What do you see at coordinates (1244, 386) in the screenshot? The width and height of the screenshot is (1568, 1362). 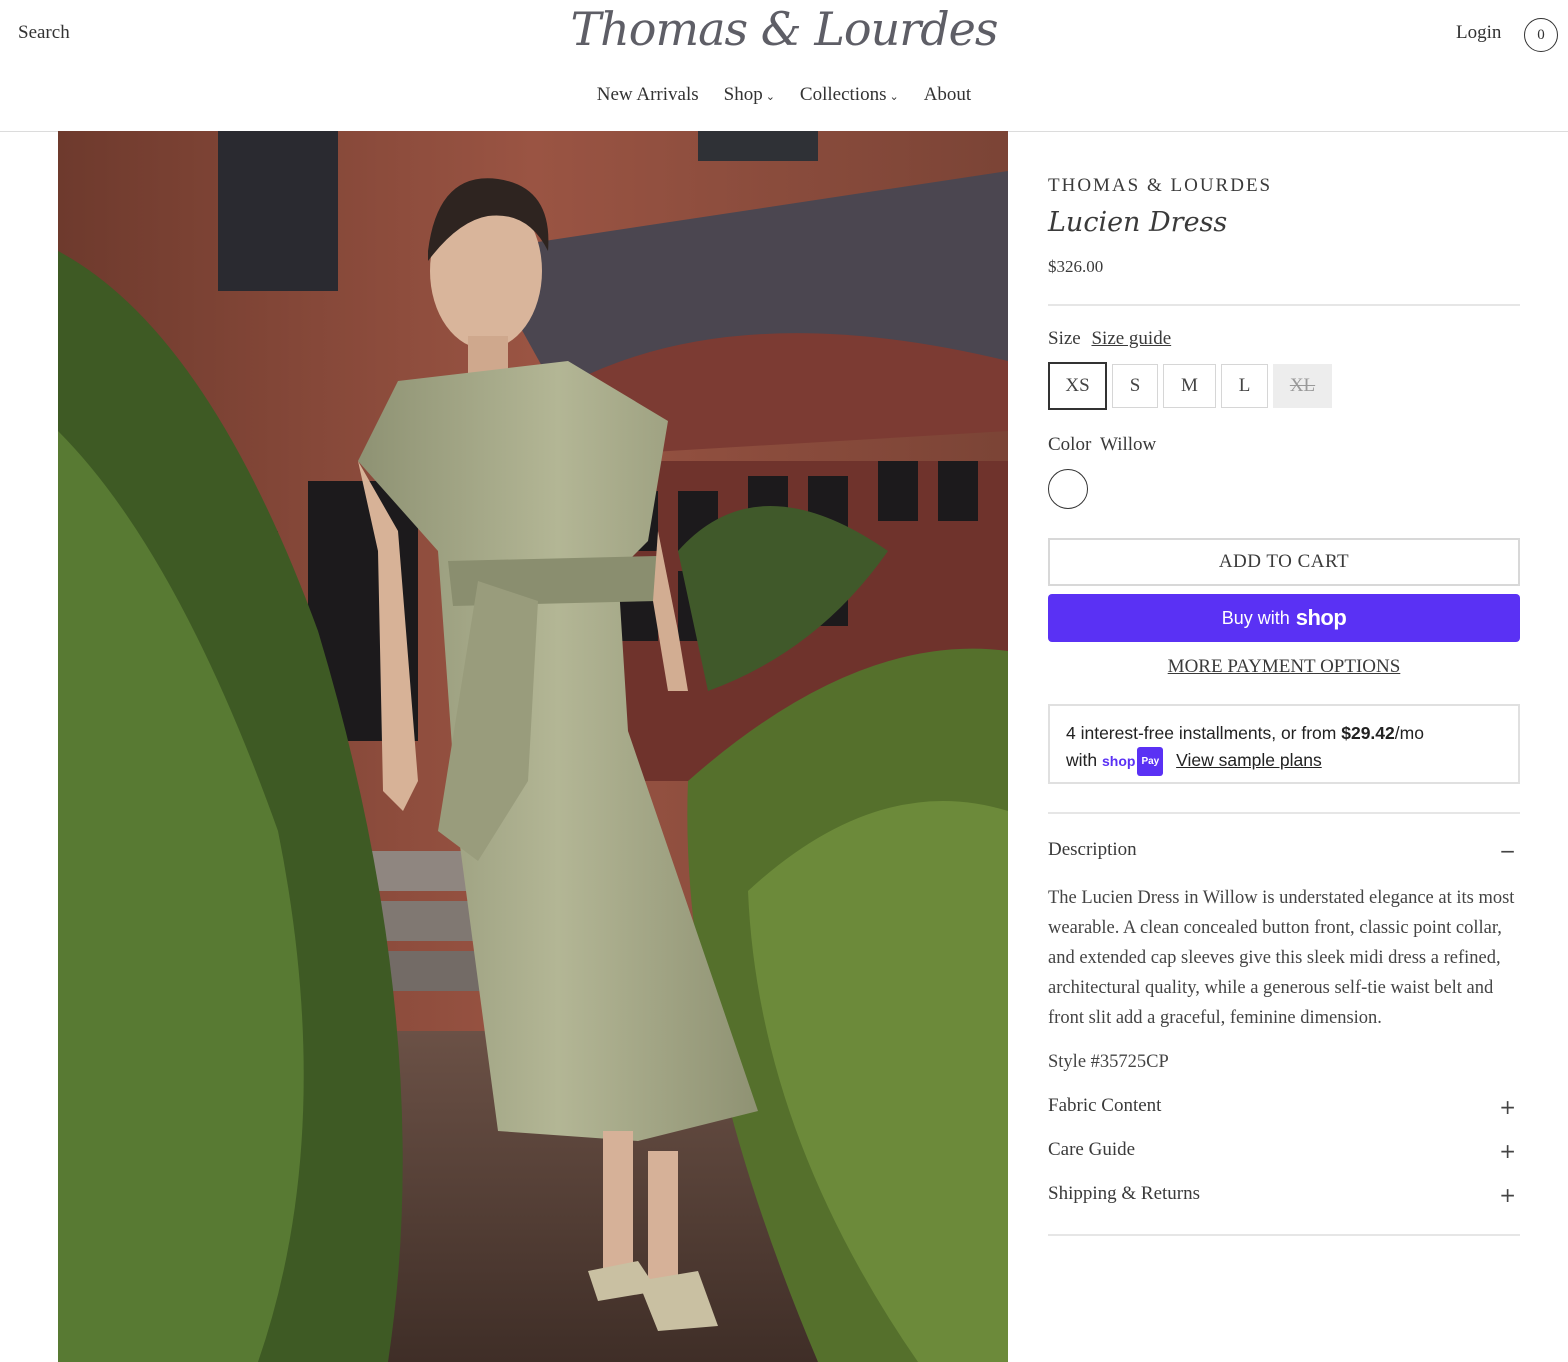 I see `size-option-l: L` at bounding box center [1244, 386].